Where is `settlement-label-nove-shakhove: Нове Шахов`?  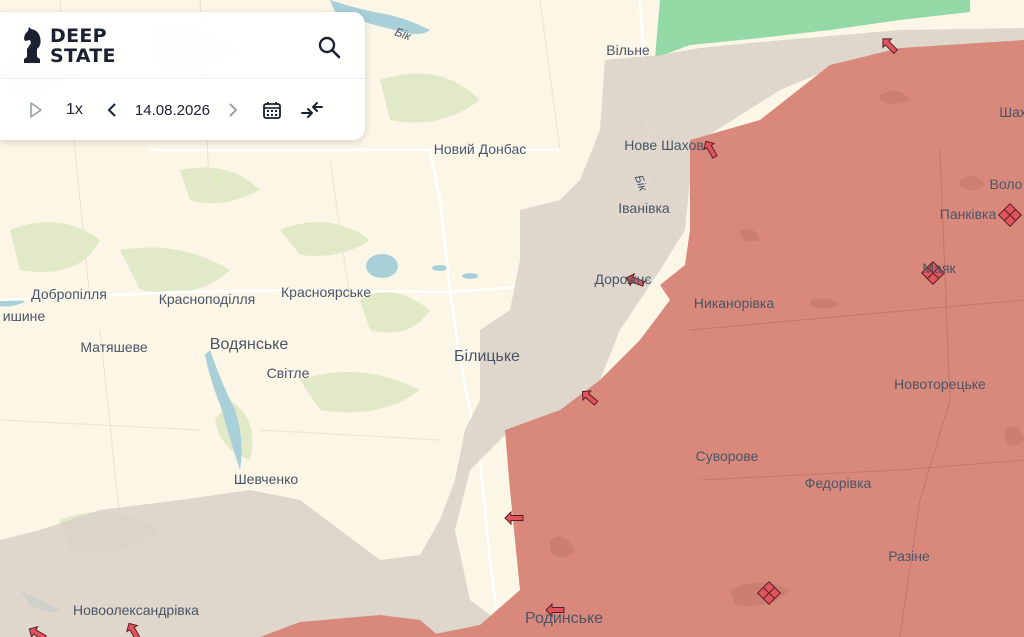
settlement-label-nove-shakhove: Нове Шахов is located at coordinates (664, 145).